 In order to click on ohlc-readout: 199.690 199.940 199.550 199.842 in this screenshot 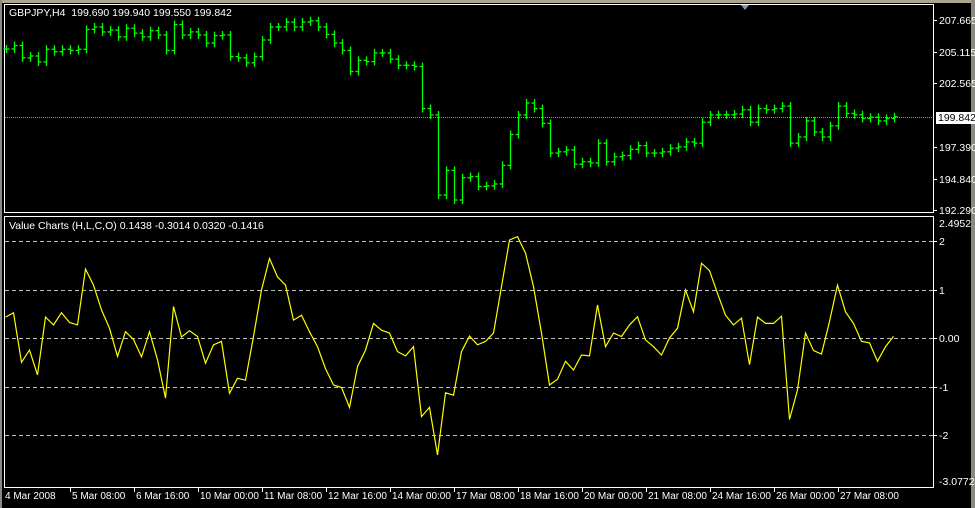, I will do `click(151, 13)`.